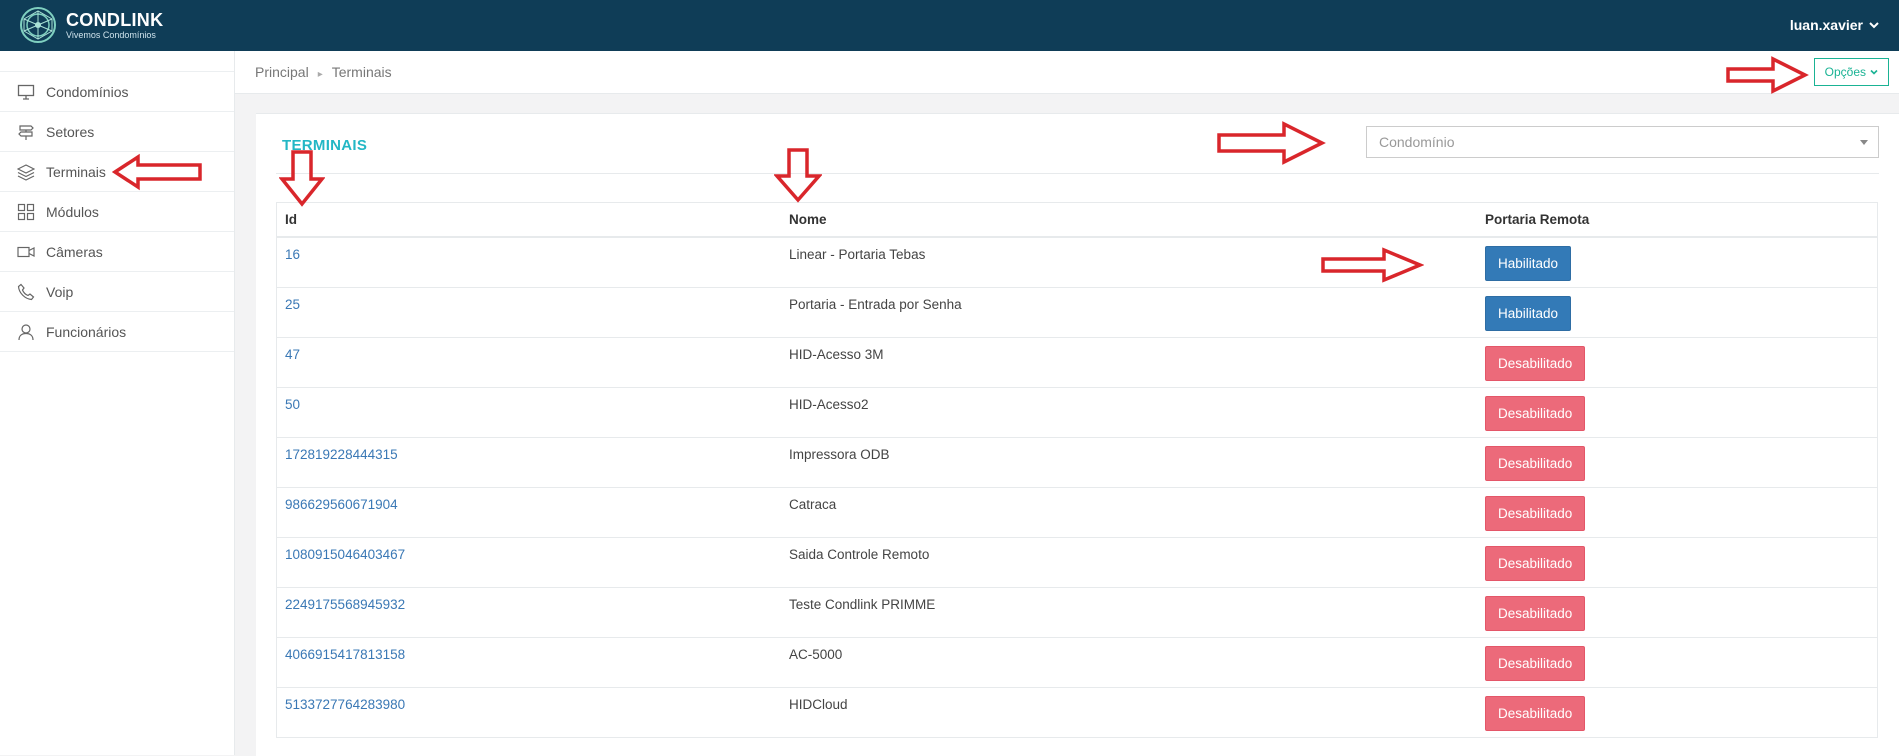 The height and width of the screenshot is (756, 1899). I want to click on terminal-name: Teste Condlink PRIMME, so click(1129, 611).